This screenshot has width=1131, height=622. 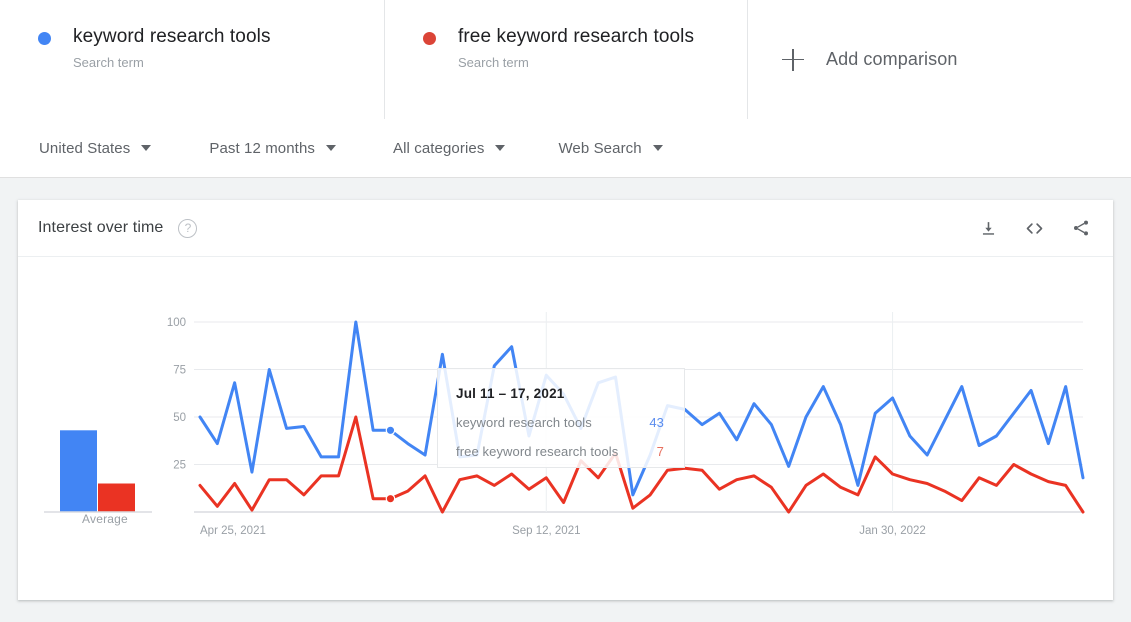 What do you see at coordinates (438, 148) in the screenshot?
I see `filter-category-label: All categories` at bounding box center [438, 148].